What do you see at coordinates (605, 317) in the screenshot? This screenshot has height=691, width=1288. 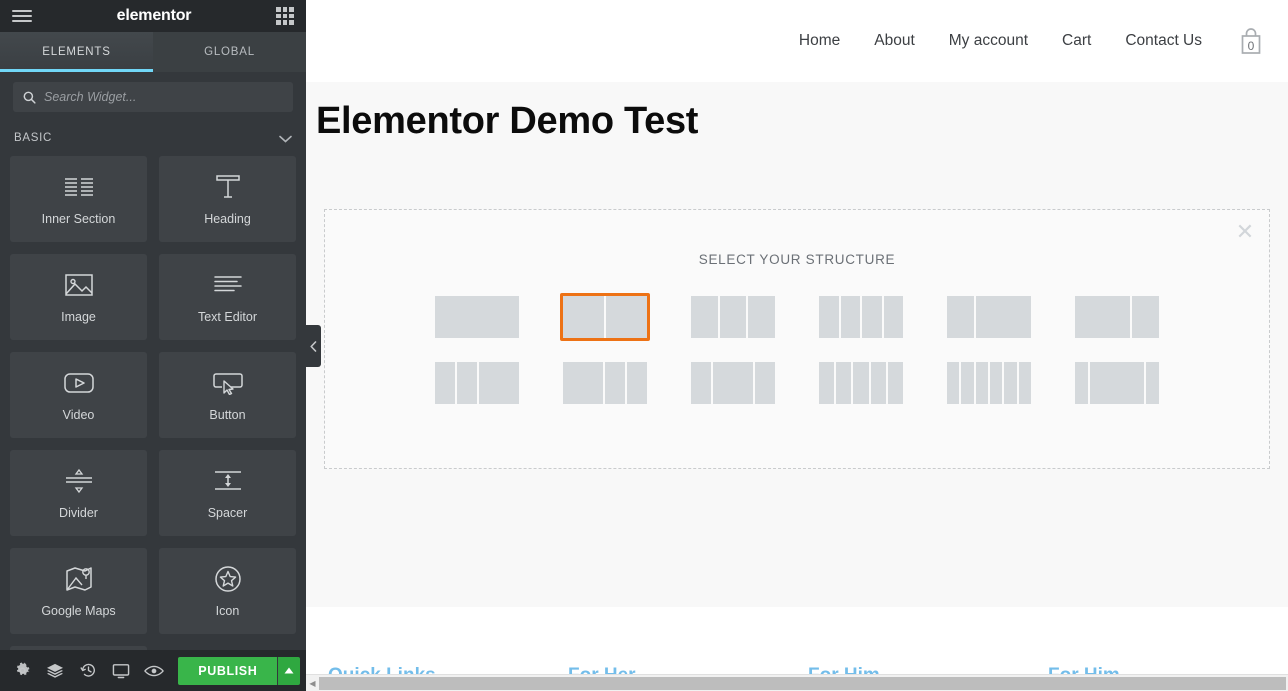 I see `structure-tile-2col` at bounding box center [605, 317].